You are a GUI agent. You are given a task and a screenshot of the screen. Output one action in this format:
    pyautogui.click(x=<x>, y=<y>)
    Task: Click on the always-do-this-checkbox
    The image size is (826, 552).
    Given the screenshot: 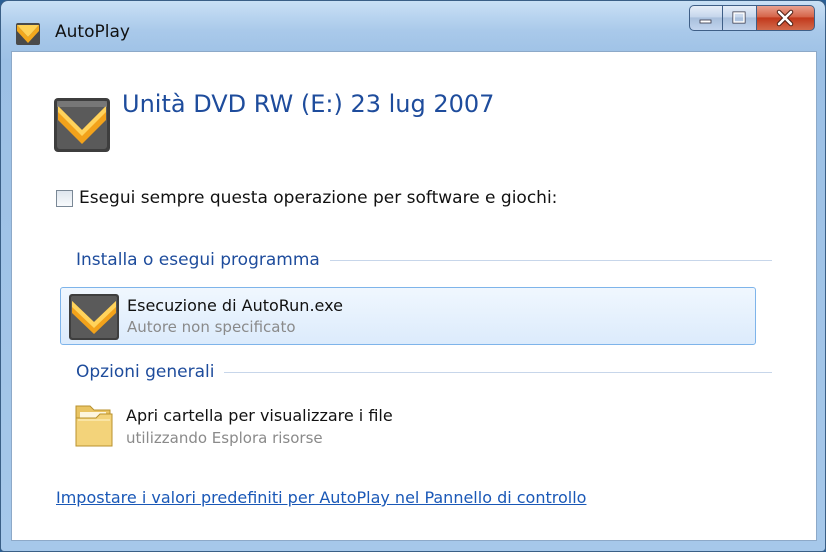 What is the action you would take?
    pyautogui.click(x=64, y=198)
    